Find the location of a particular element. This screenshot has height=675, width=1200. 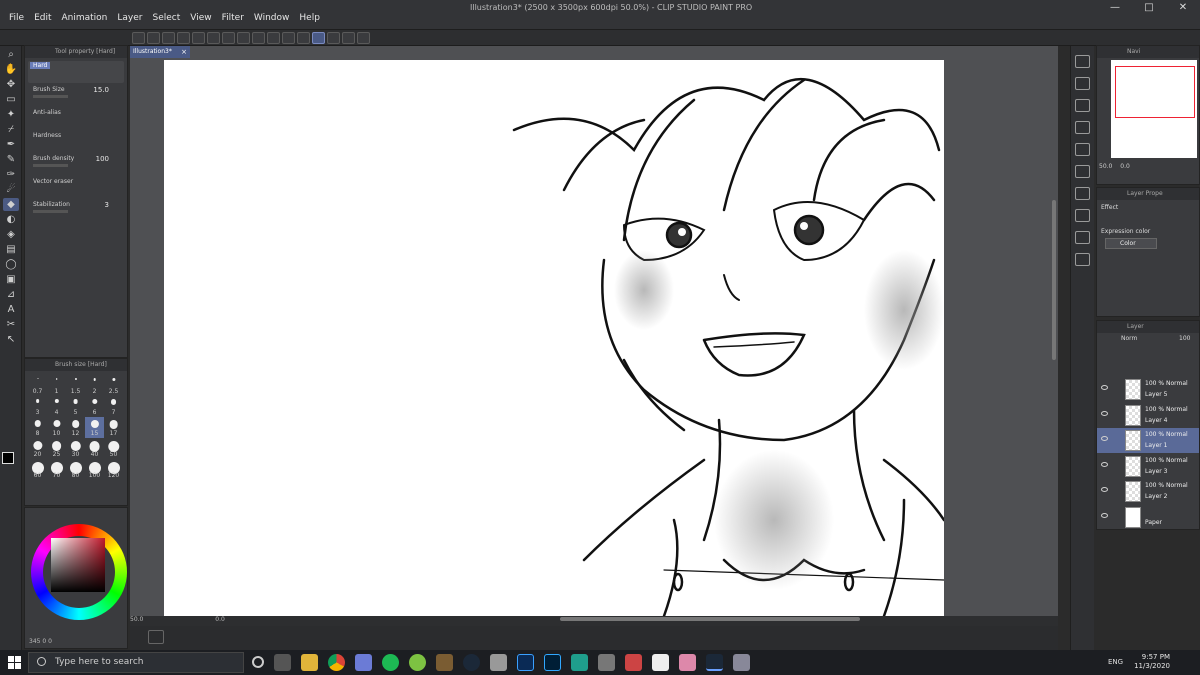

main-color-swatch is located at coordinates (8, 458).